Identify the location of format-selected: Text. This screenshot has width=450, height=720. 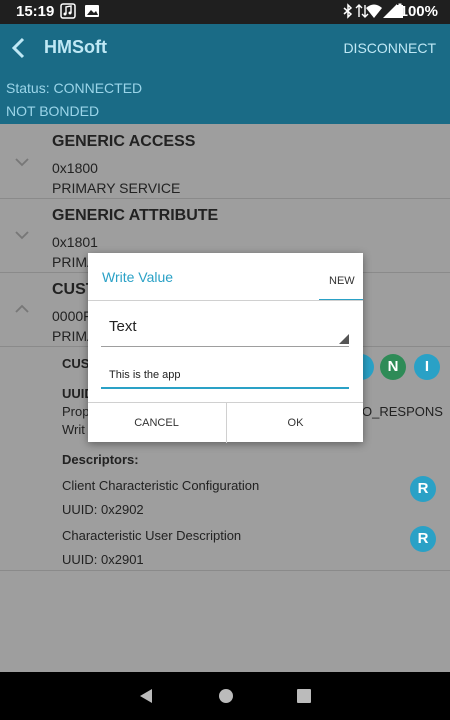
(123, 326).